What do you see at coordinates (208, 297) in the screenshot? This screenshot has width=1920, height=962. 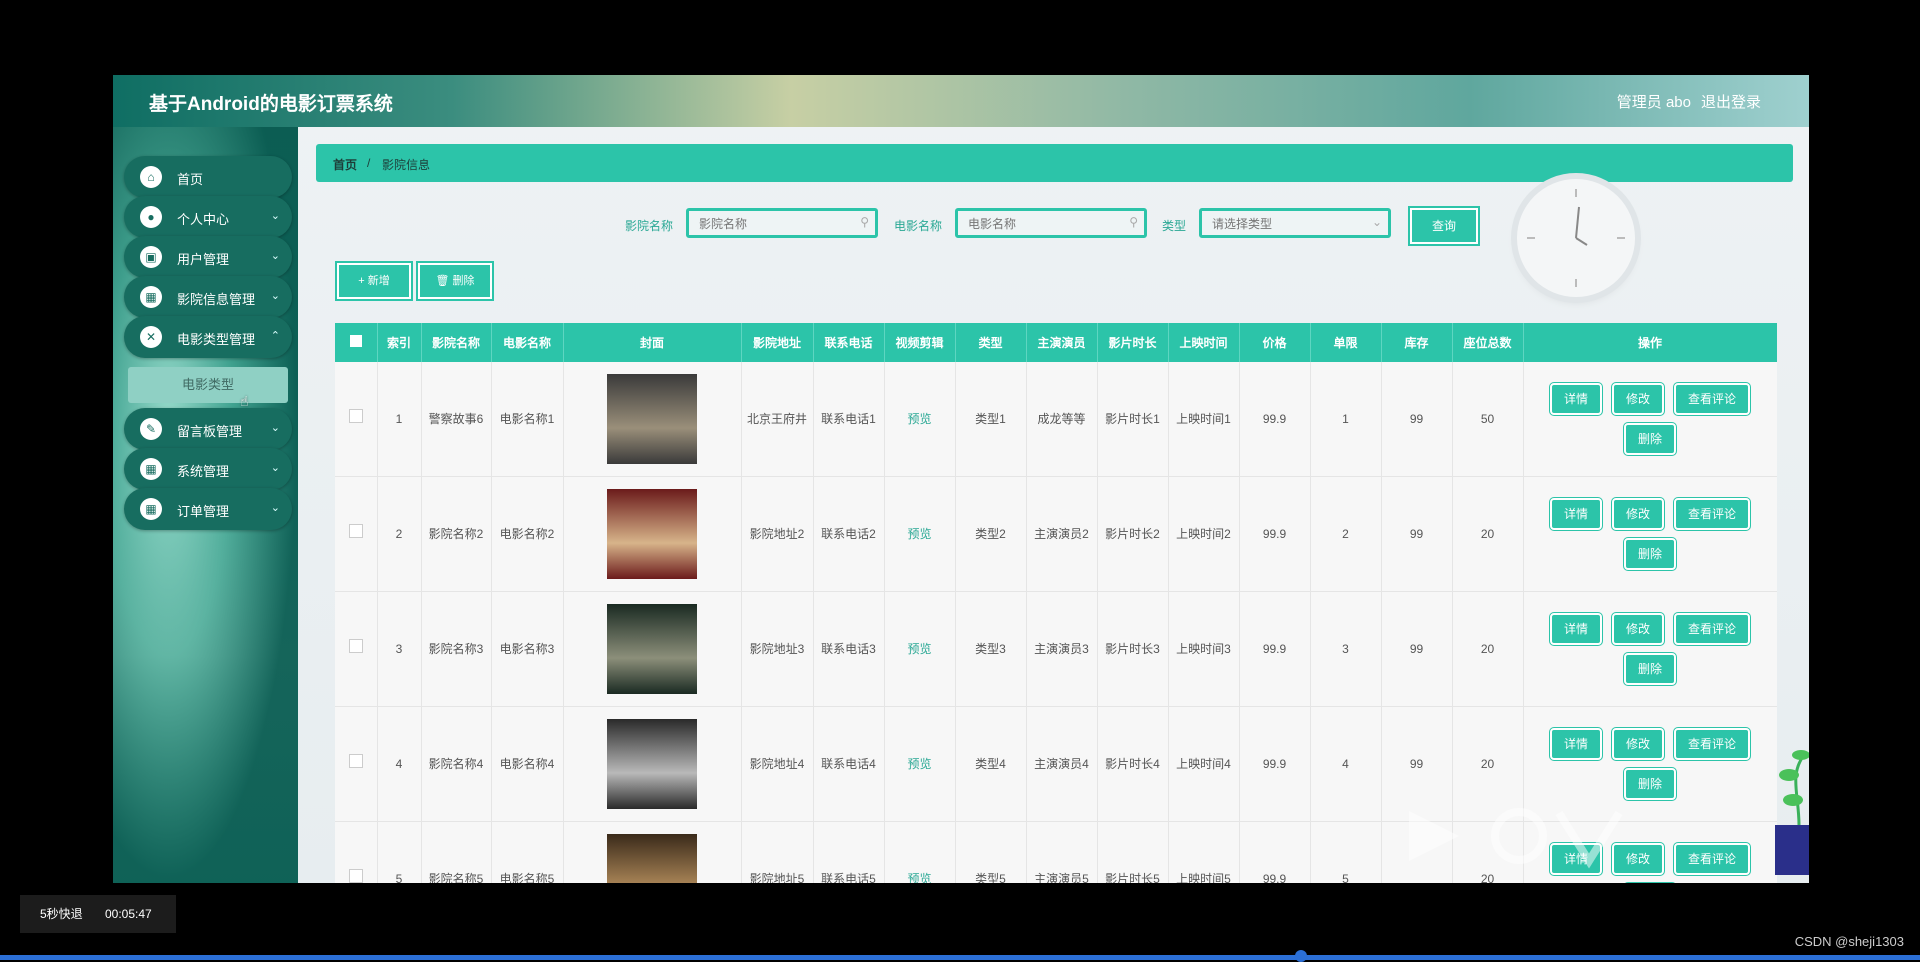 I see `sidebar-item-cinema: ▦ 影院信息管理 ⌄` at bounding box center [208, 297].